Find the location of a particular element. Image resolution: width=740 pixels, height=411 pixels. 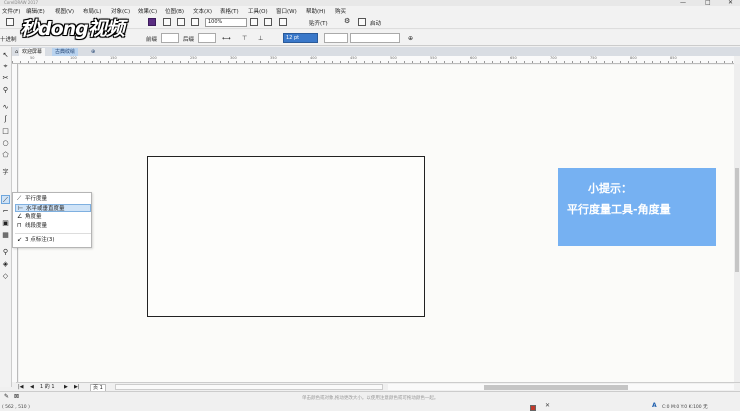

toolbox: ↖ ⌖ ✂ ⚲ ∿ ʃ □ ○ ⬠ 字 ⟋ ⌐ ▣ ▦ ⚲ ◈ ◇ is located at coordinates (6, 217).